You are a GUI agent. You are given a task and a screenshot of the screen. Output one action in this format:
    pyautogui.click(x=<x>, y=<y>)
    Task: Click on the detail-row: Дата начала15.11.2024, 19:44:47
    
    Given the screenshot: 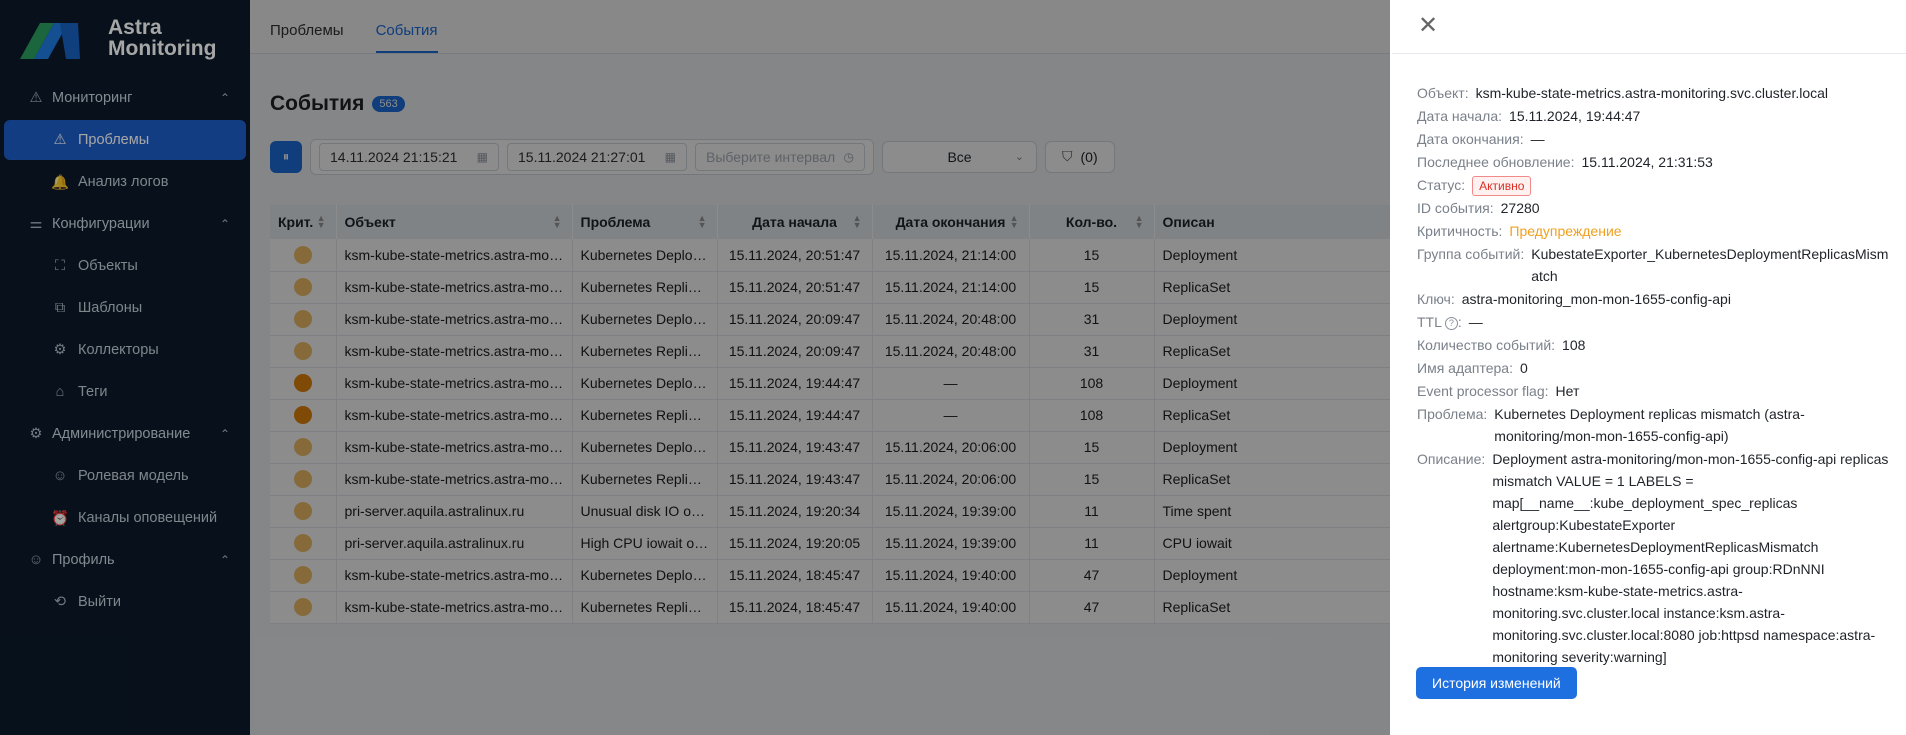 What is the action you would take?
    pyautogui.click(x=1656, y=116)
    